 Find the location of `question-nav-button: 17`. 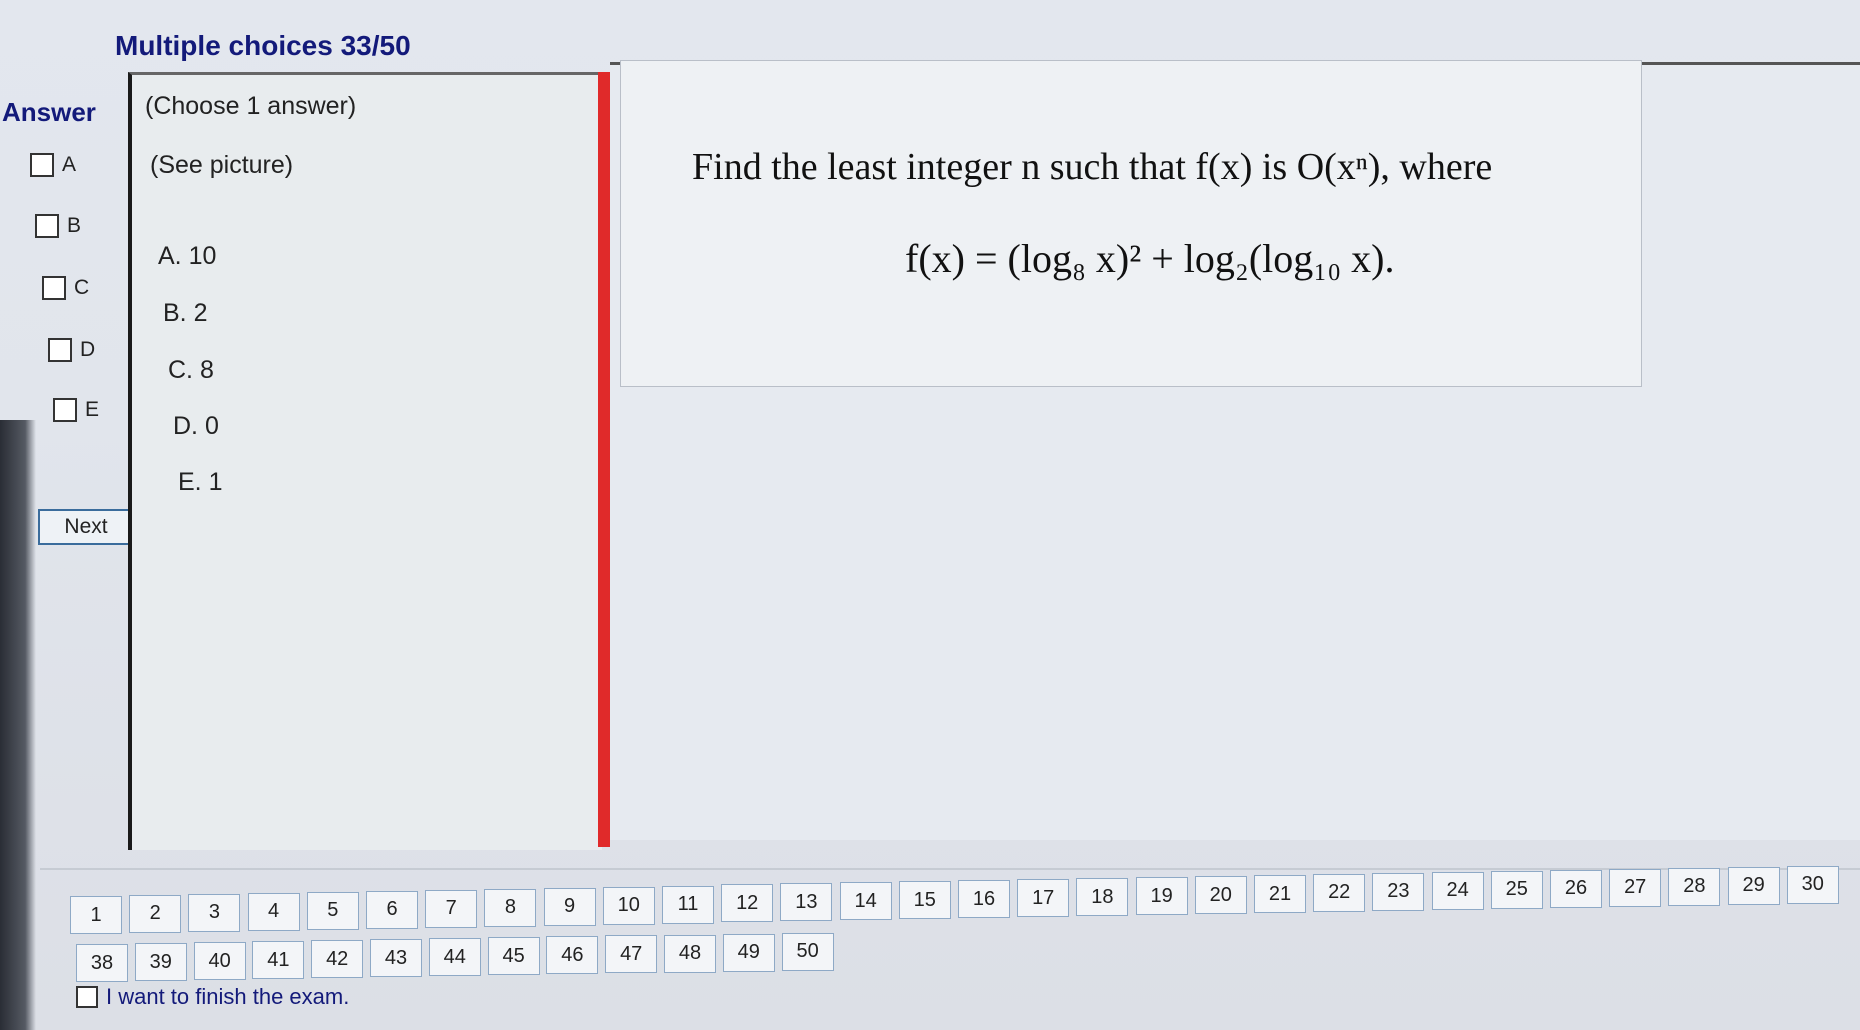

question-nav-button: 17 is located at coordinates (1043, 898).